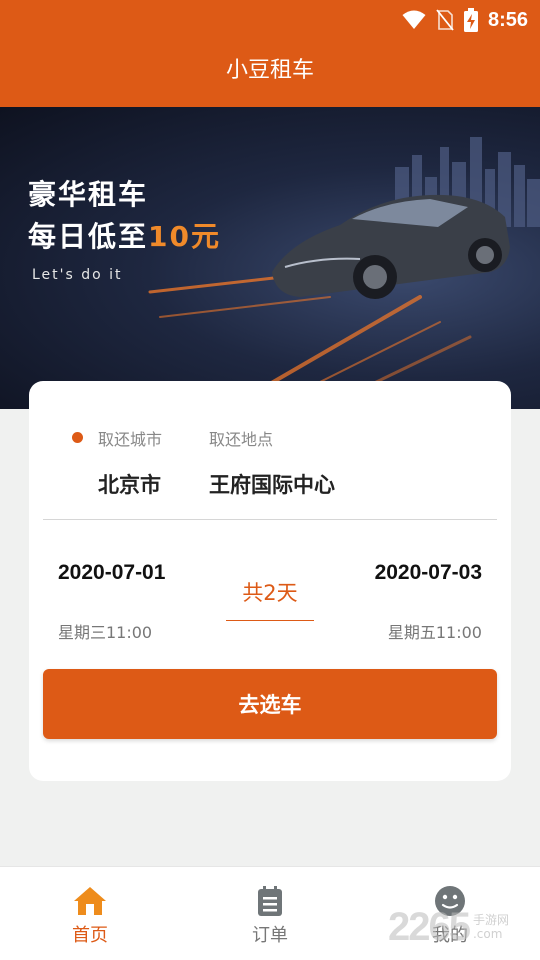  Describe the element at coordinates (105, 631) in the screenshot. I see `pickup-time: 星期三11:00` at that location.